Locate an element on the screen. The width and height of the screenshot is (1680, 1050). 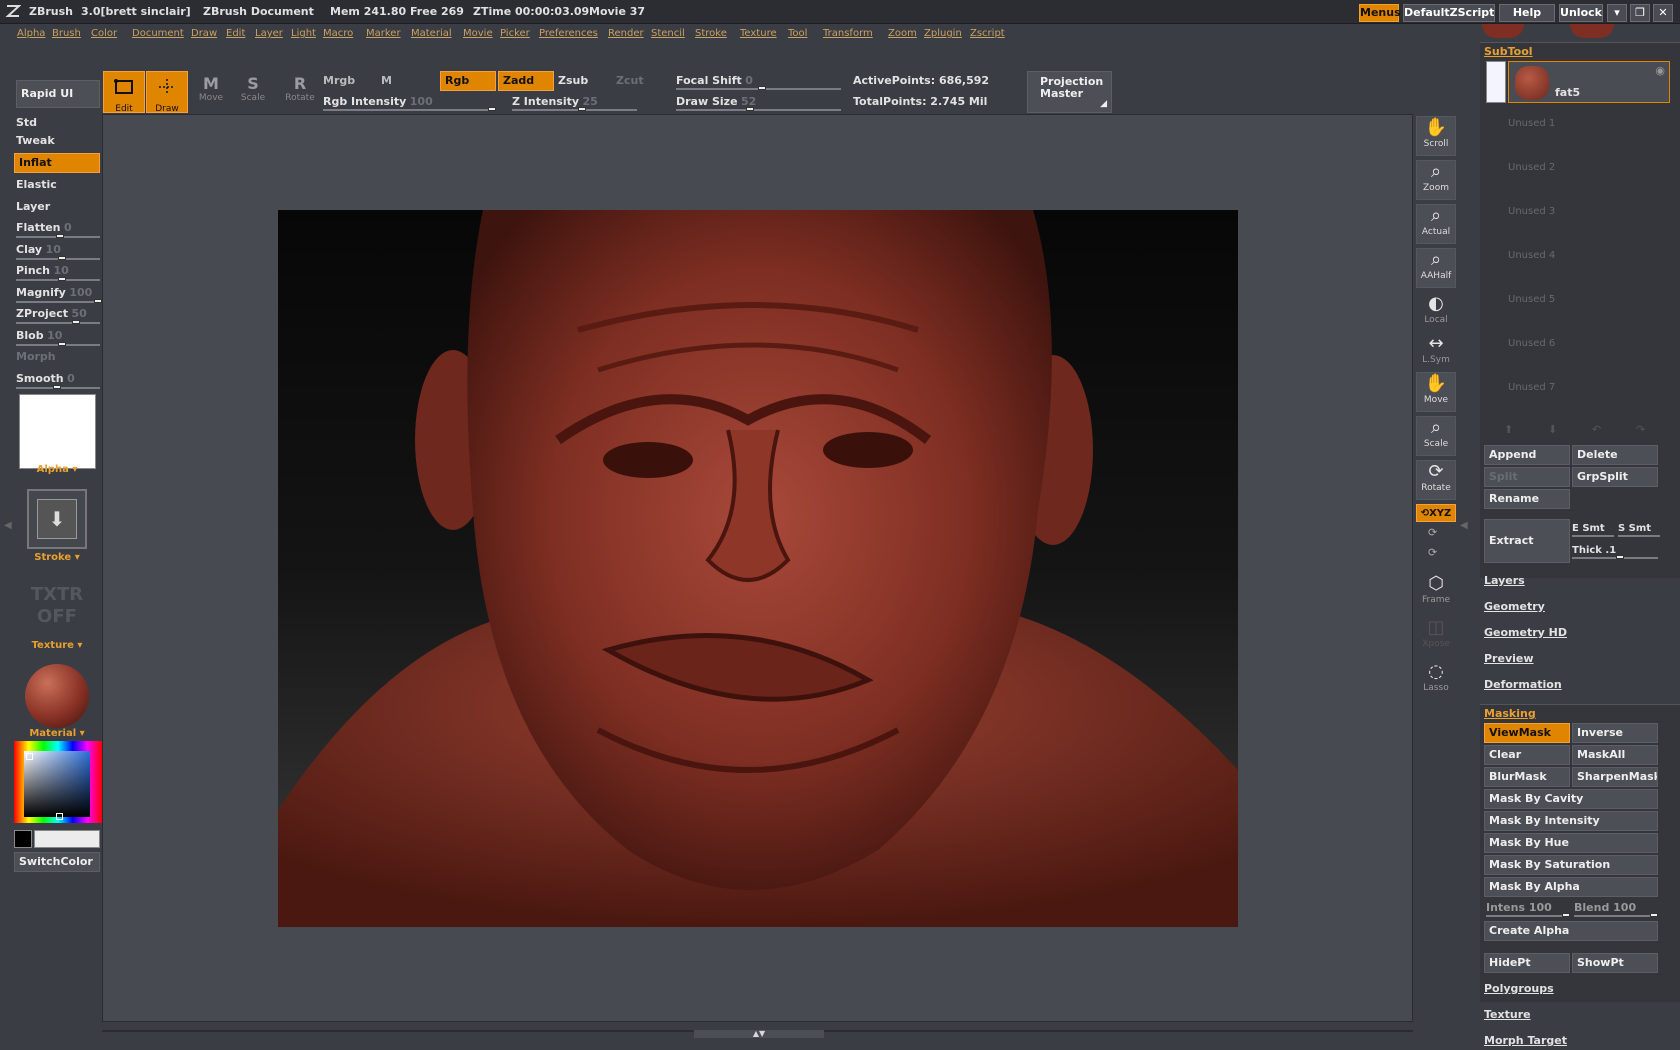
left-tray-handle: ◀ is located at coordinates (8, 535).